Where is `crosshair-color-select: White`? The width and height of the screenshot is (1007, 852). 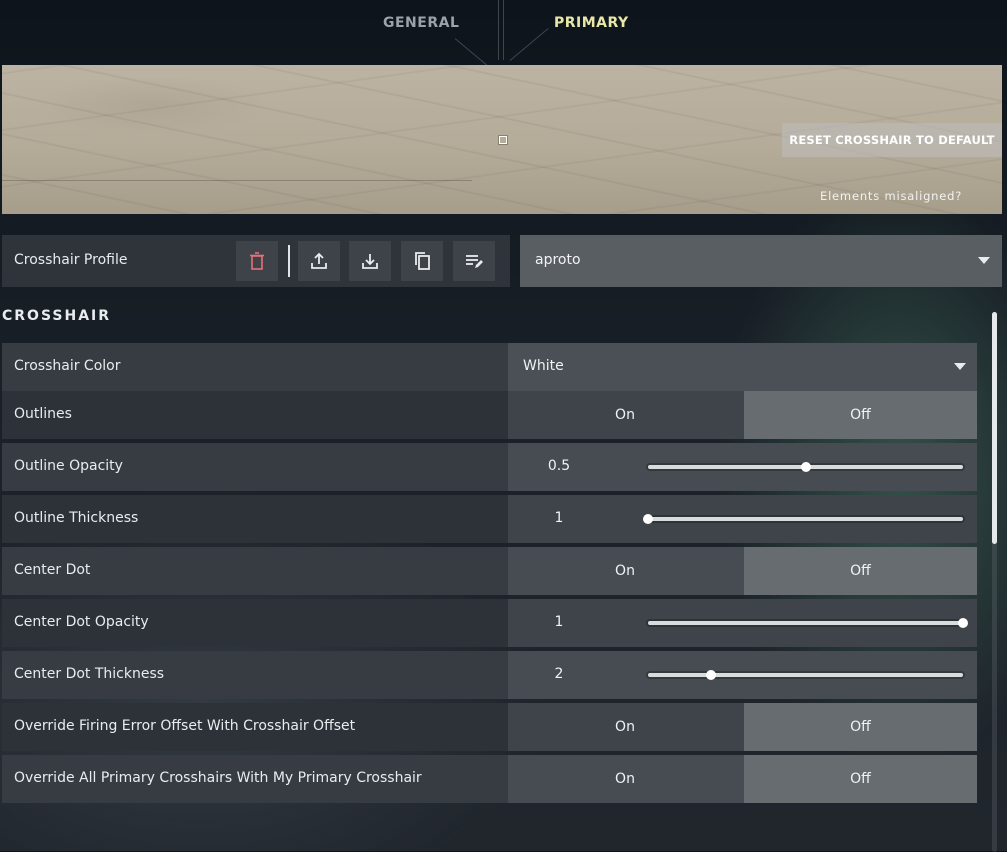
crosshair-color-select: White is located at coordinates (742, 367).